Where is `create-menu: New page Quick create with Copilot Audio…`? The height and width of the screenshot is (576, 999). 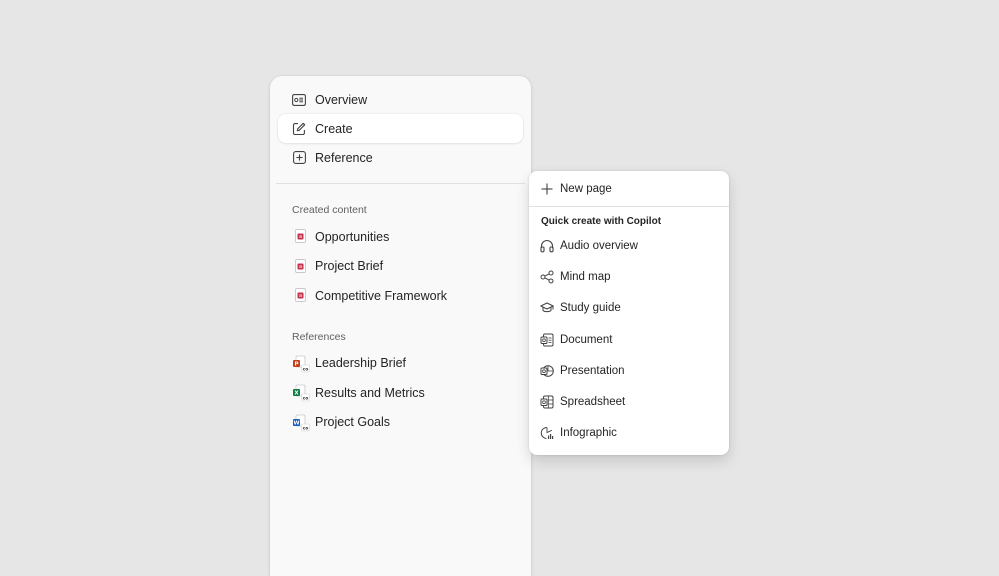 create-menu: New page Quick create with Copilot Audio… is located at coordinates (629, 313).